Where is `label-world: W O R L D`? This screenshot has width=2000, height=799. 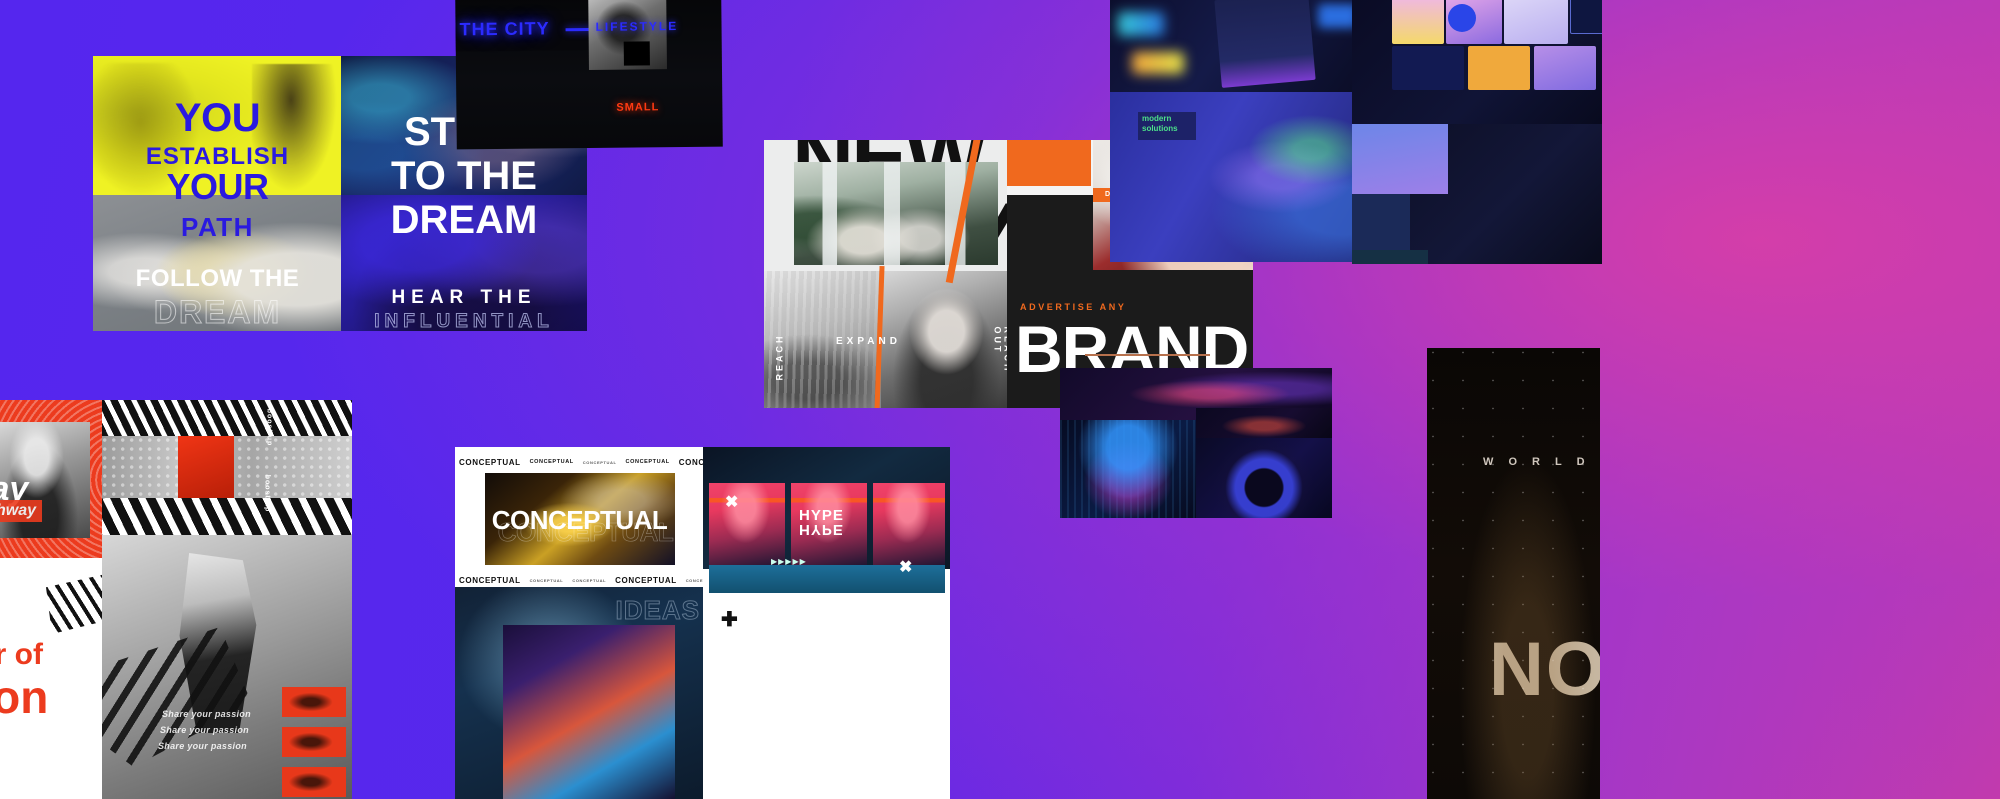
label-world: W O R L D is located at coordinates (1537, 462).